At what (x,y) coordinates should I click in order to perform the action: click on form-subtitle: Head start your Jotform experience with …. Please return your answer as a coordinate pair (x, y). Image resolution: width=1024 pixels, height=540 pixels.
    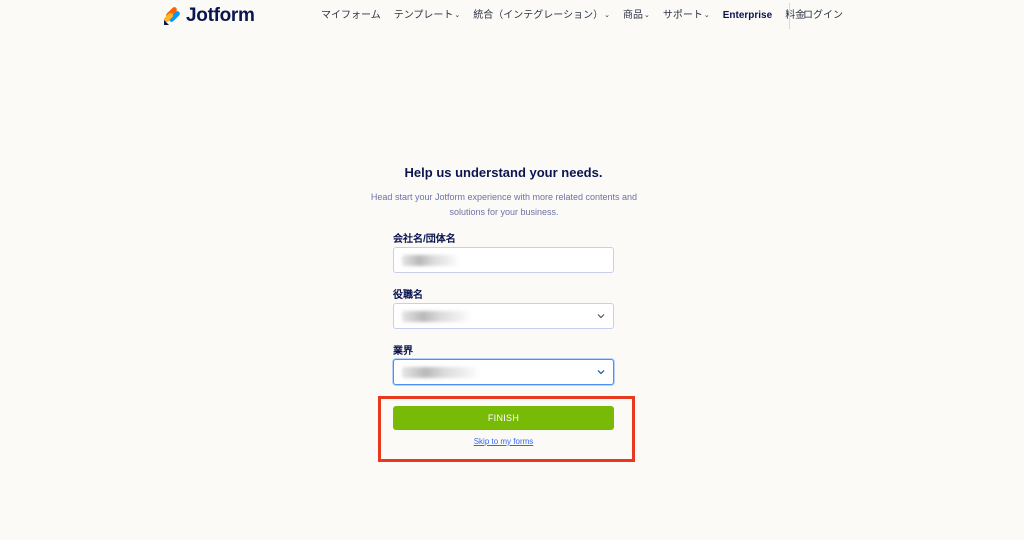
    Looking at the image, I should click on (504, 205).